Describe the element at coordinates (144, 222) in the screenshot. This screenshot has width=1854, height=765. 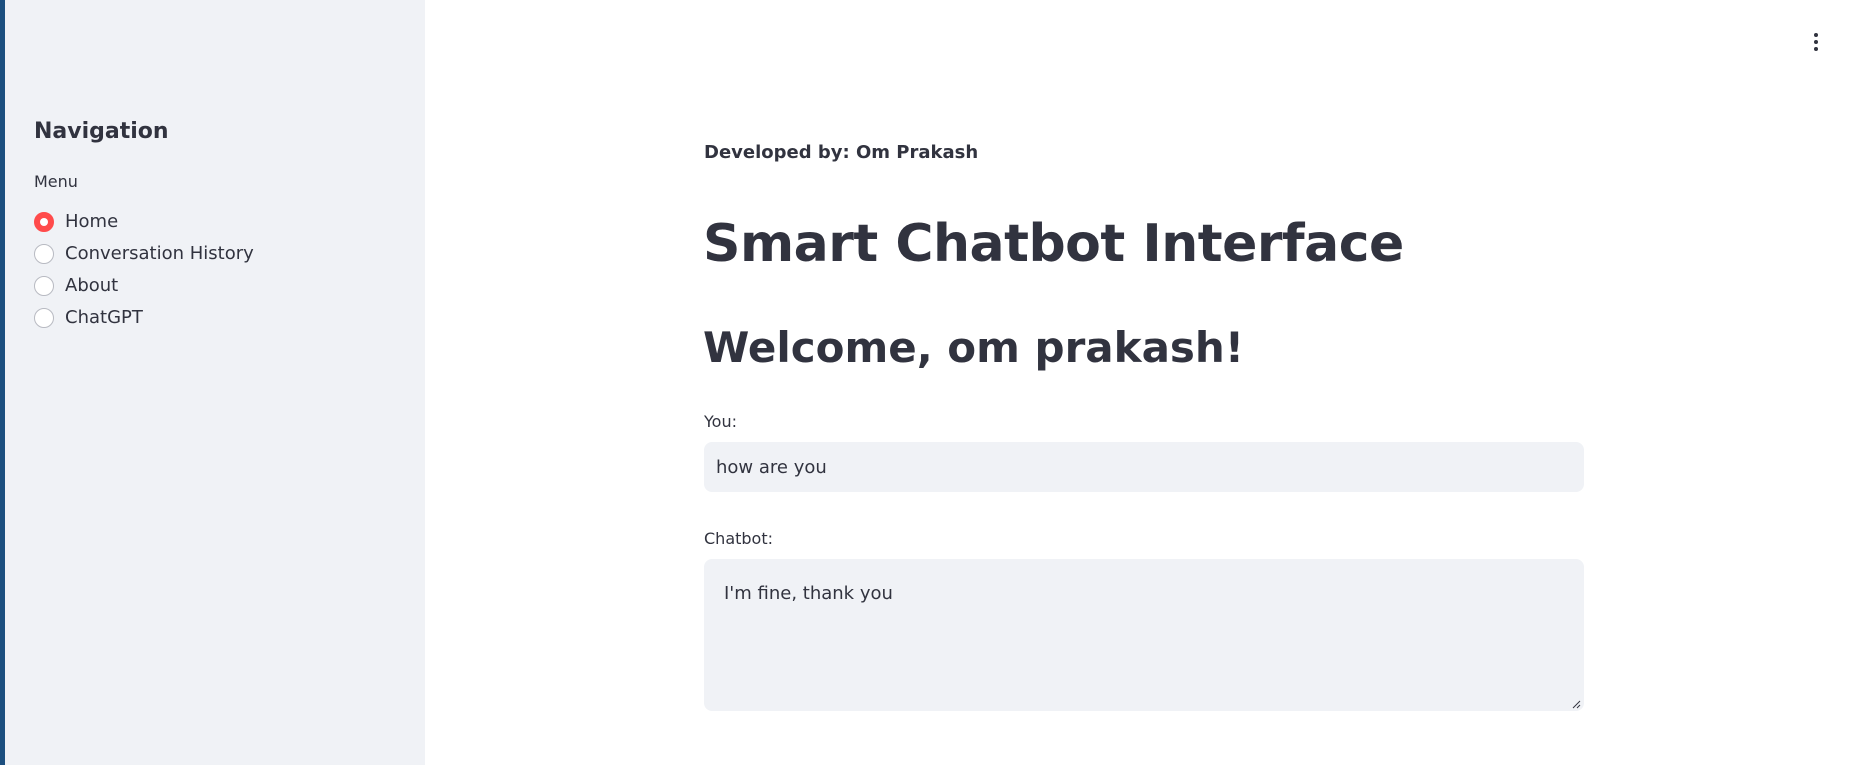
I see `menu-option-home: Home` at that location.